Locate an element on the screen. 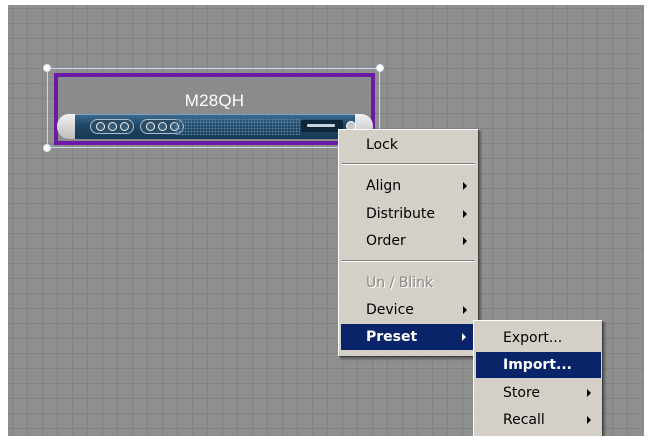 The height and width of the screenshot is (441, 650). menu-item-recall: Recall is located at coordinates (538, 420).